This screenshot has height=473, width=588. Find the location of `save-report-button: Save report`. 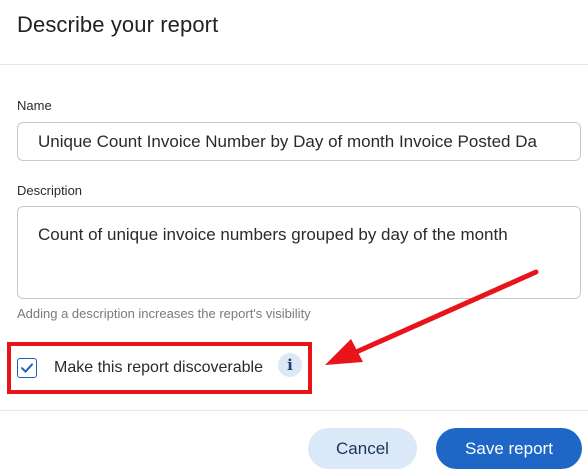

save-report-button: Save report is located at coordinates (509, 448).